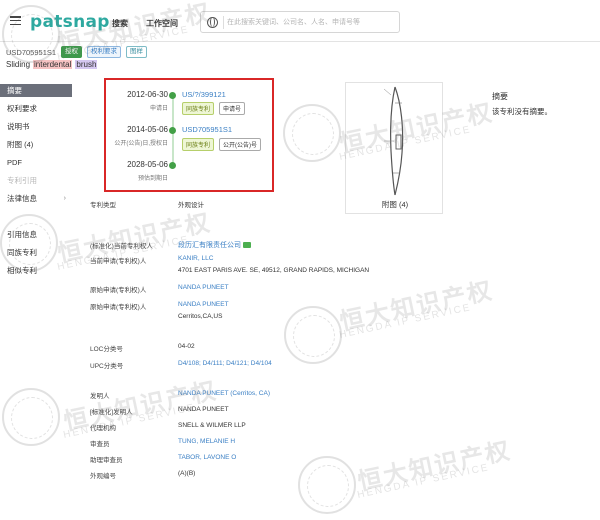 The height and width of the screenshot is (520, 600). Describe the element at coordinates (395, 204) in the screenshot. I see `drawing-caption: 附图 (4)` at that location.